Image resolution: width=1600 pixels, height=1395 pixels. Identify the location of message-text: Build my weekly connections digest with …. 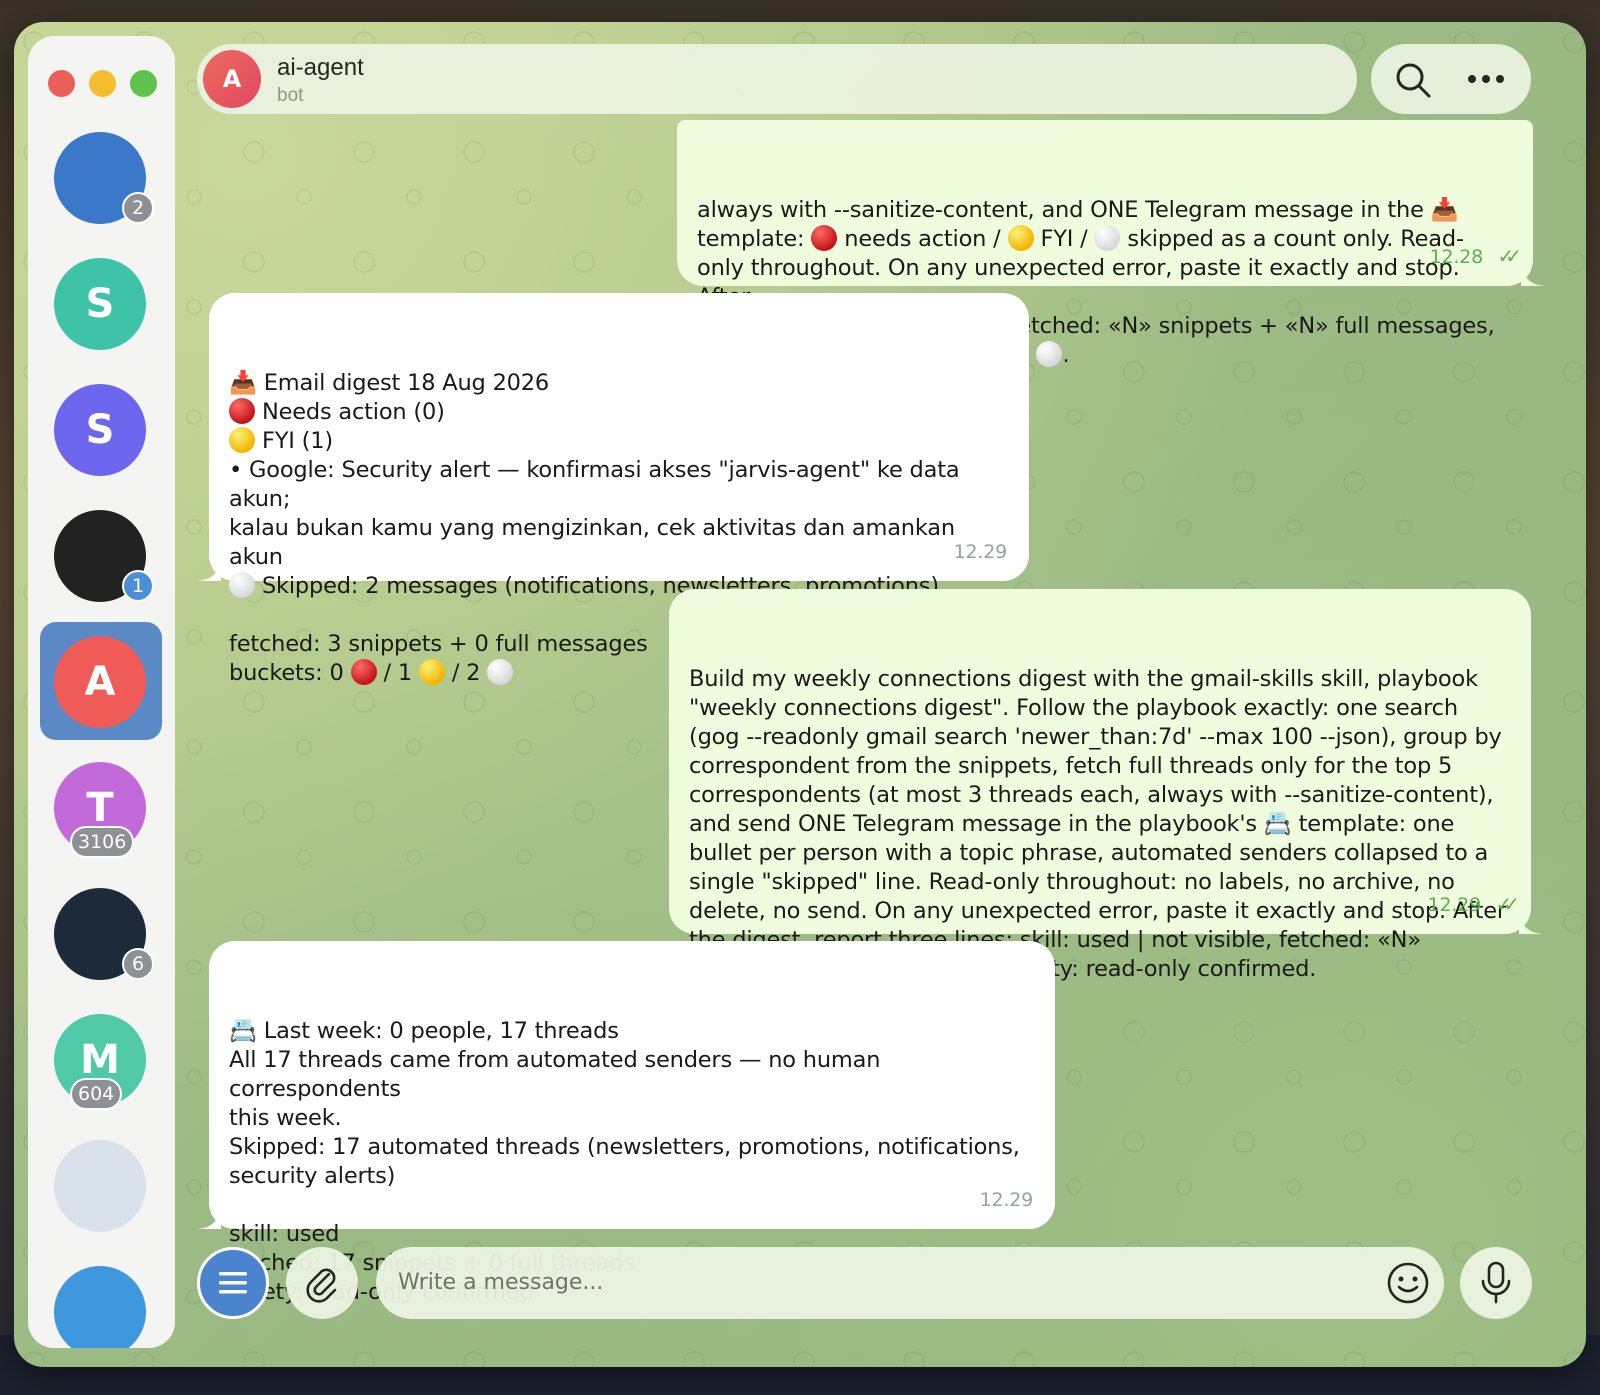
(1100, 824).